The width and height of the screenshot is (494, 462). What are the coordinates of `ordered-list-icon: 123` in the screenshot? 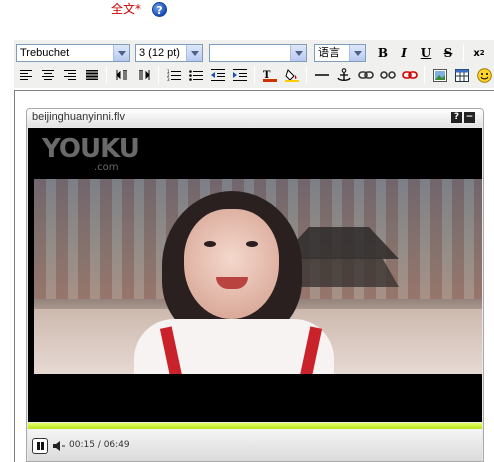 It's located at (174, 75).